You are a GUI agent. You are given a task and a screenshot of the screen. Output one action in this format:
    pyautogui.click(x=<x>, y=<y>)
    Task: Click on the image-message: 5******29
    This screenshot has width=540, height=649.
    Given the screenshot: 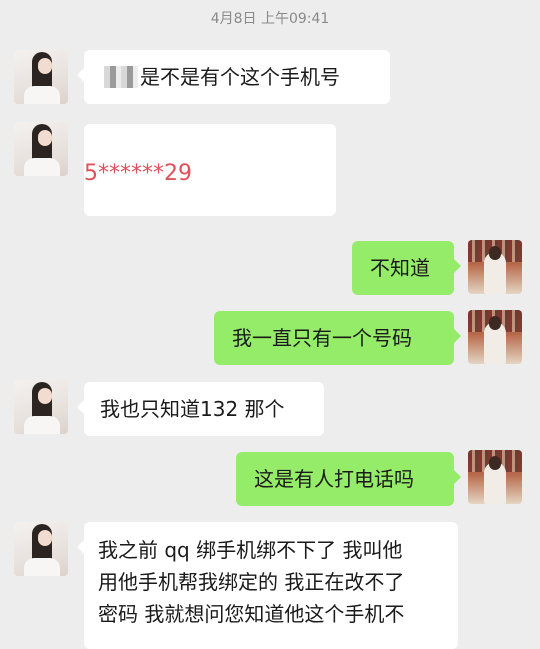 What is the action you would take?
    pyautogui.click(x=210, y=170)
    